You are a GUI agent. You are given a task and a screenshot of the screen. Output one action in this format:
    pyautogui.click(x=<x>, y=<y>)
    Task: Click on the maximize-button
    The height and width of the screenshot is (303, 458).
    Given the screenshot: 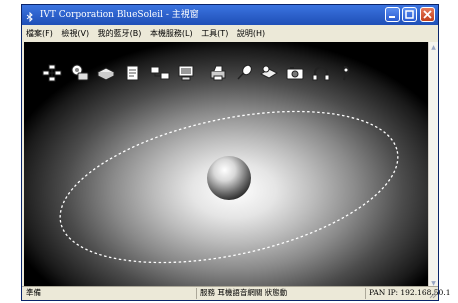 What is the action you would take?
    pyautogui.click(x=409, y=14)
    